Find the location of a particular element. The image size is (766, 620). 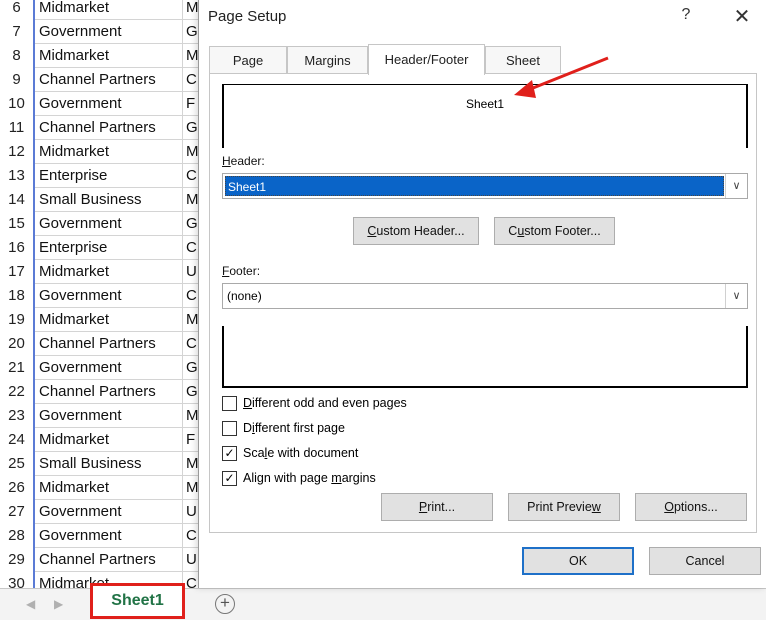

row-number: 14 is located at coordinates (17, 200).